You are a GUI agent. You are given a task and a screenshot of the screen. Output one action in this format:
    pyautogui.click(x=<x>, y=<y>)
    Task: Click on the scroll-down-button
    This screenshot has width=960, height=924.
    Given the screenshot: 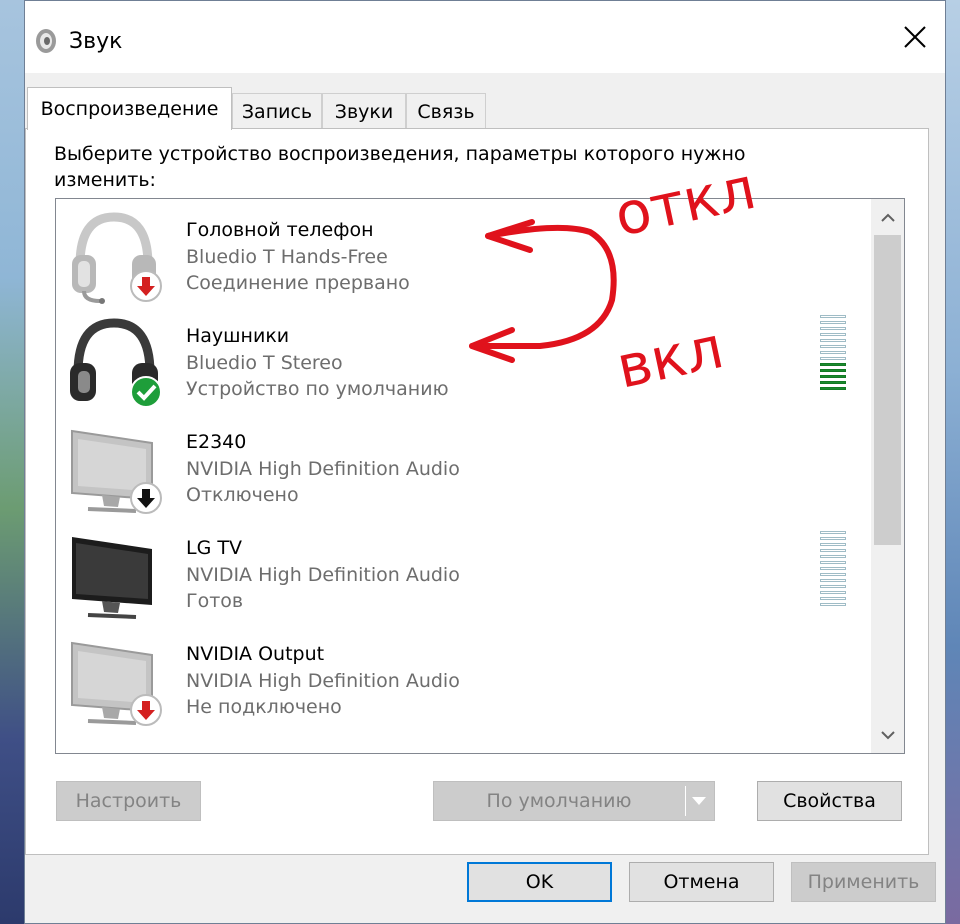 What is the action you would take?
    pyautogui.click(x=887, y=735)
    